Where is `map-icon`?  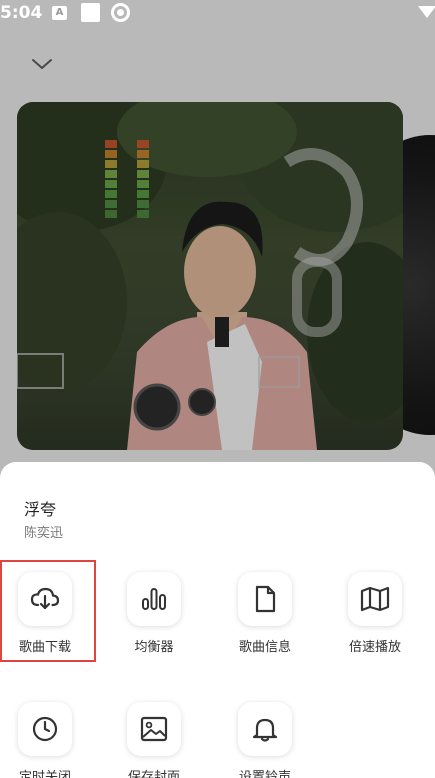
map-icon is located at coordinates (375, 599).